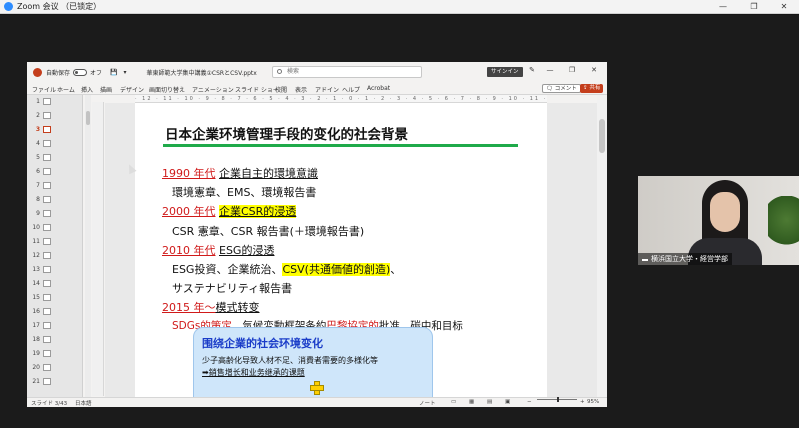 Image resolution: width=799 pixels, height=428 pixels. I want to click on zoom-out-icon: −, so click(529, 402).